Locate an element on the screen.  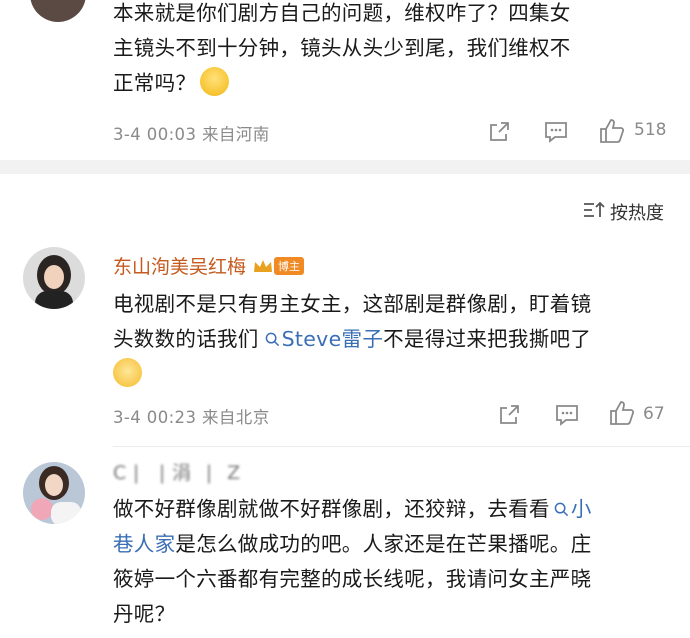
blogger-badge: 博主 is located at coordinates (289, 265).